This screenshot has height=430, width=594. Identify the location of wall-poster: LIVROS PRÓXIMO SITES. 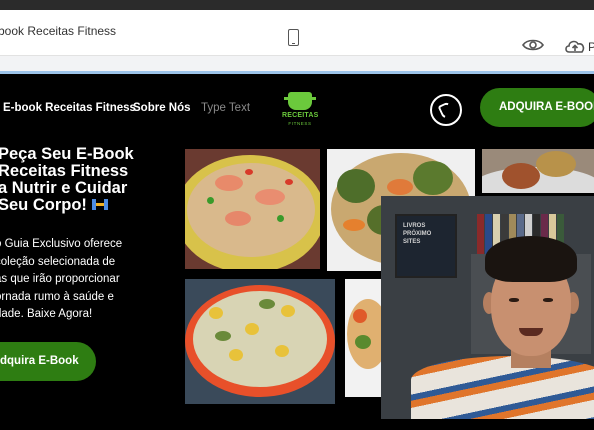
(426, 246).